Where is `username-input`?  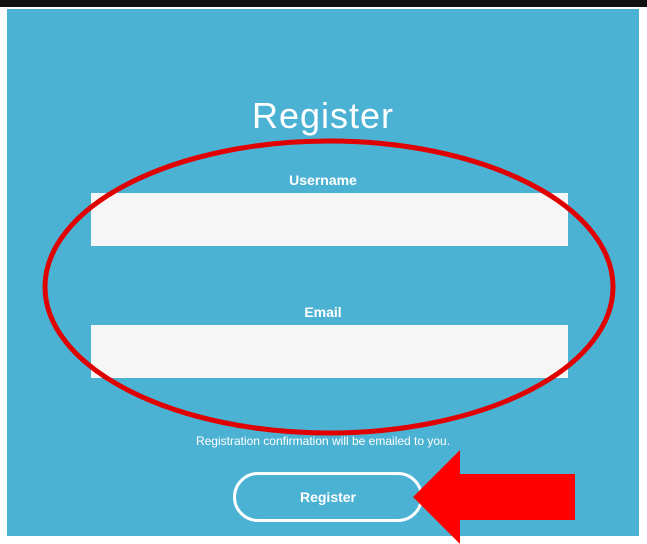
username-input is located at coordinates (329, 219).